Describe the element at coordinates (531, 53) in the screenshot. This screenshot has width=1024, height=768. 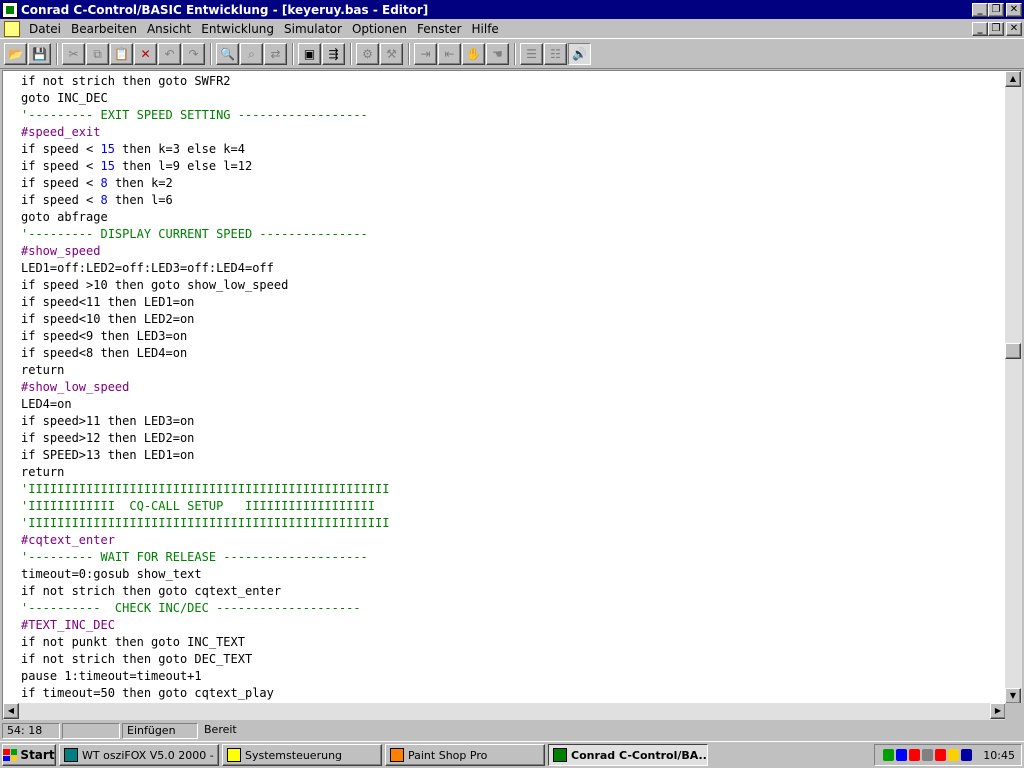
I see `list-button: ☰` at that location.